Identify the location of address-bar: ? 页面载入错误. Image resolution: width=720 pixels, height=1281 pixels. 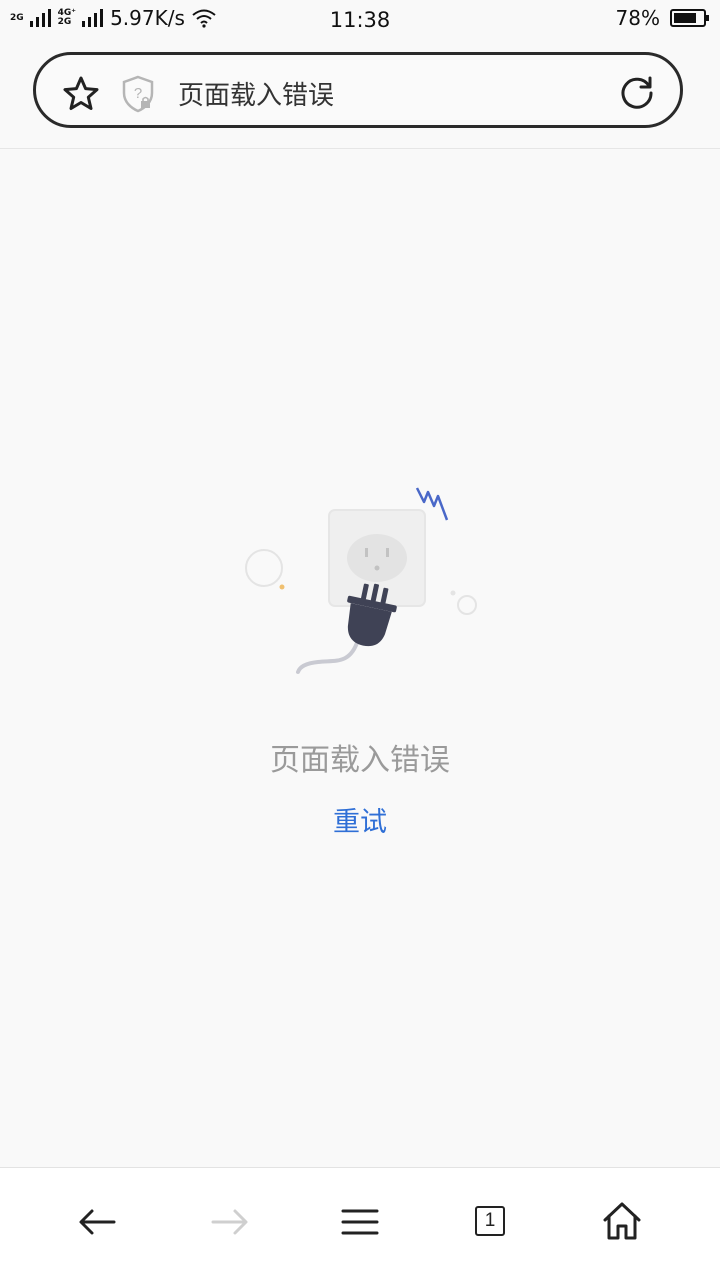
(358, 90).